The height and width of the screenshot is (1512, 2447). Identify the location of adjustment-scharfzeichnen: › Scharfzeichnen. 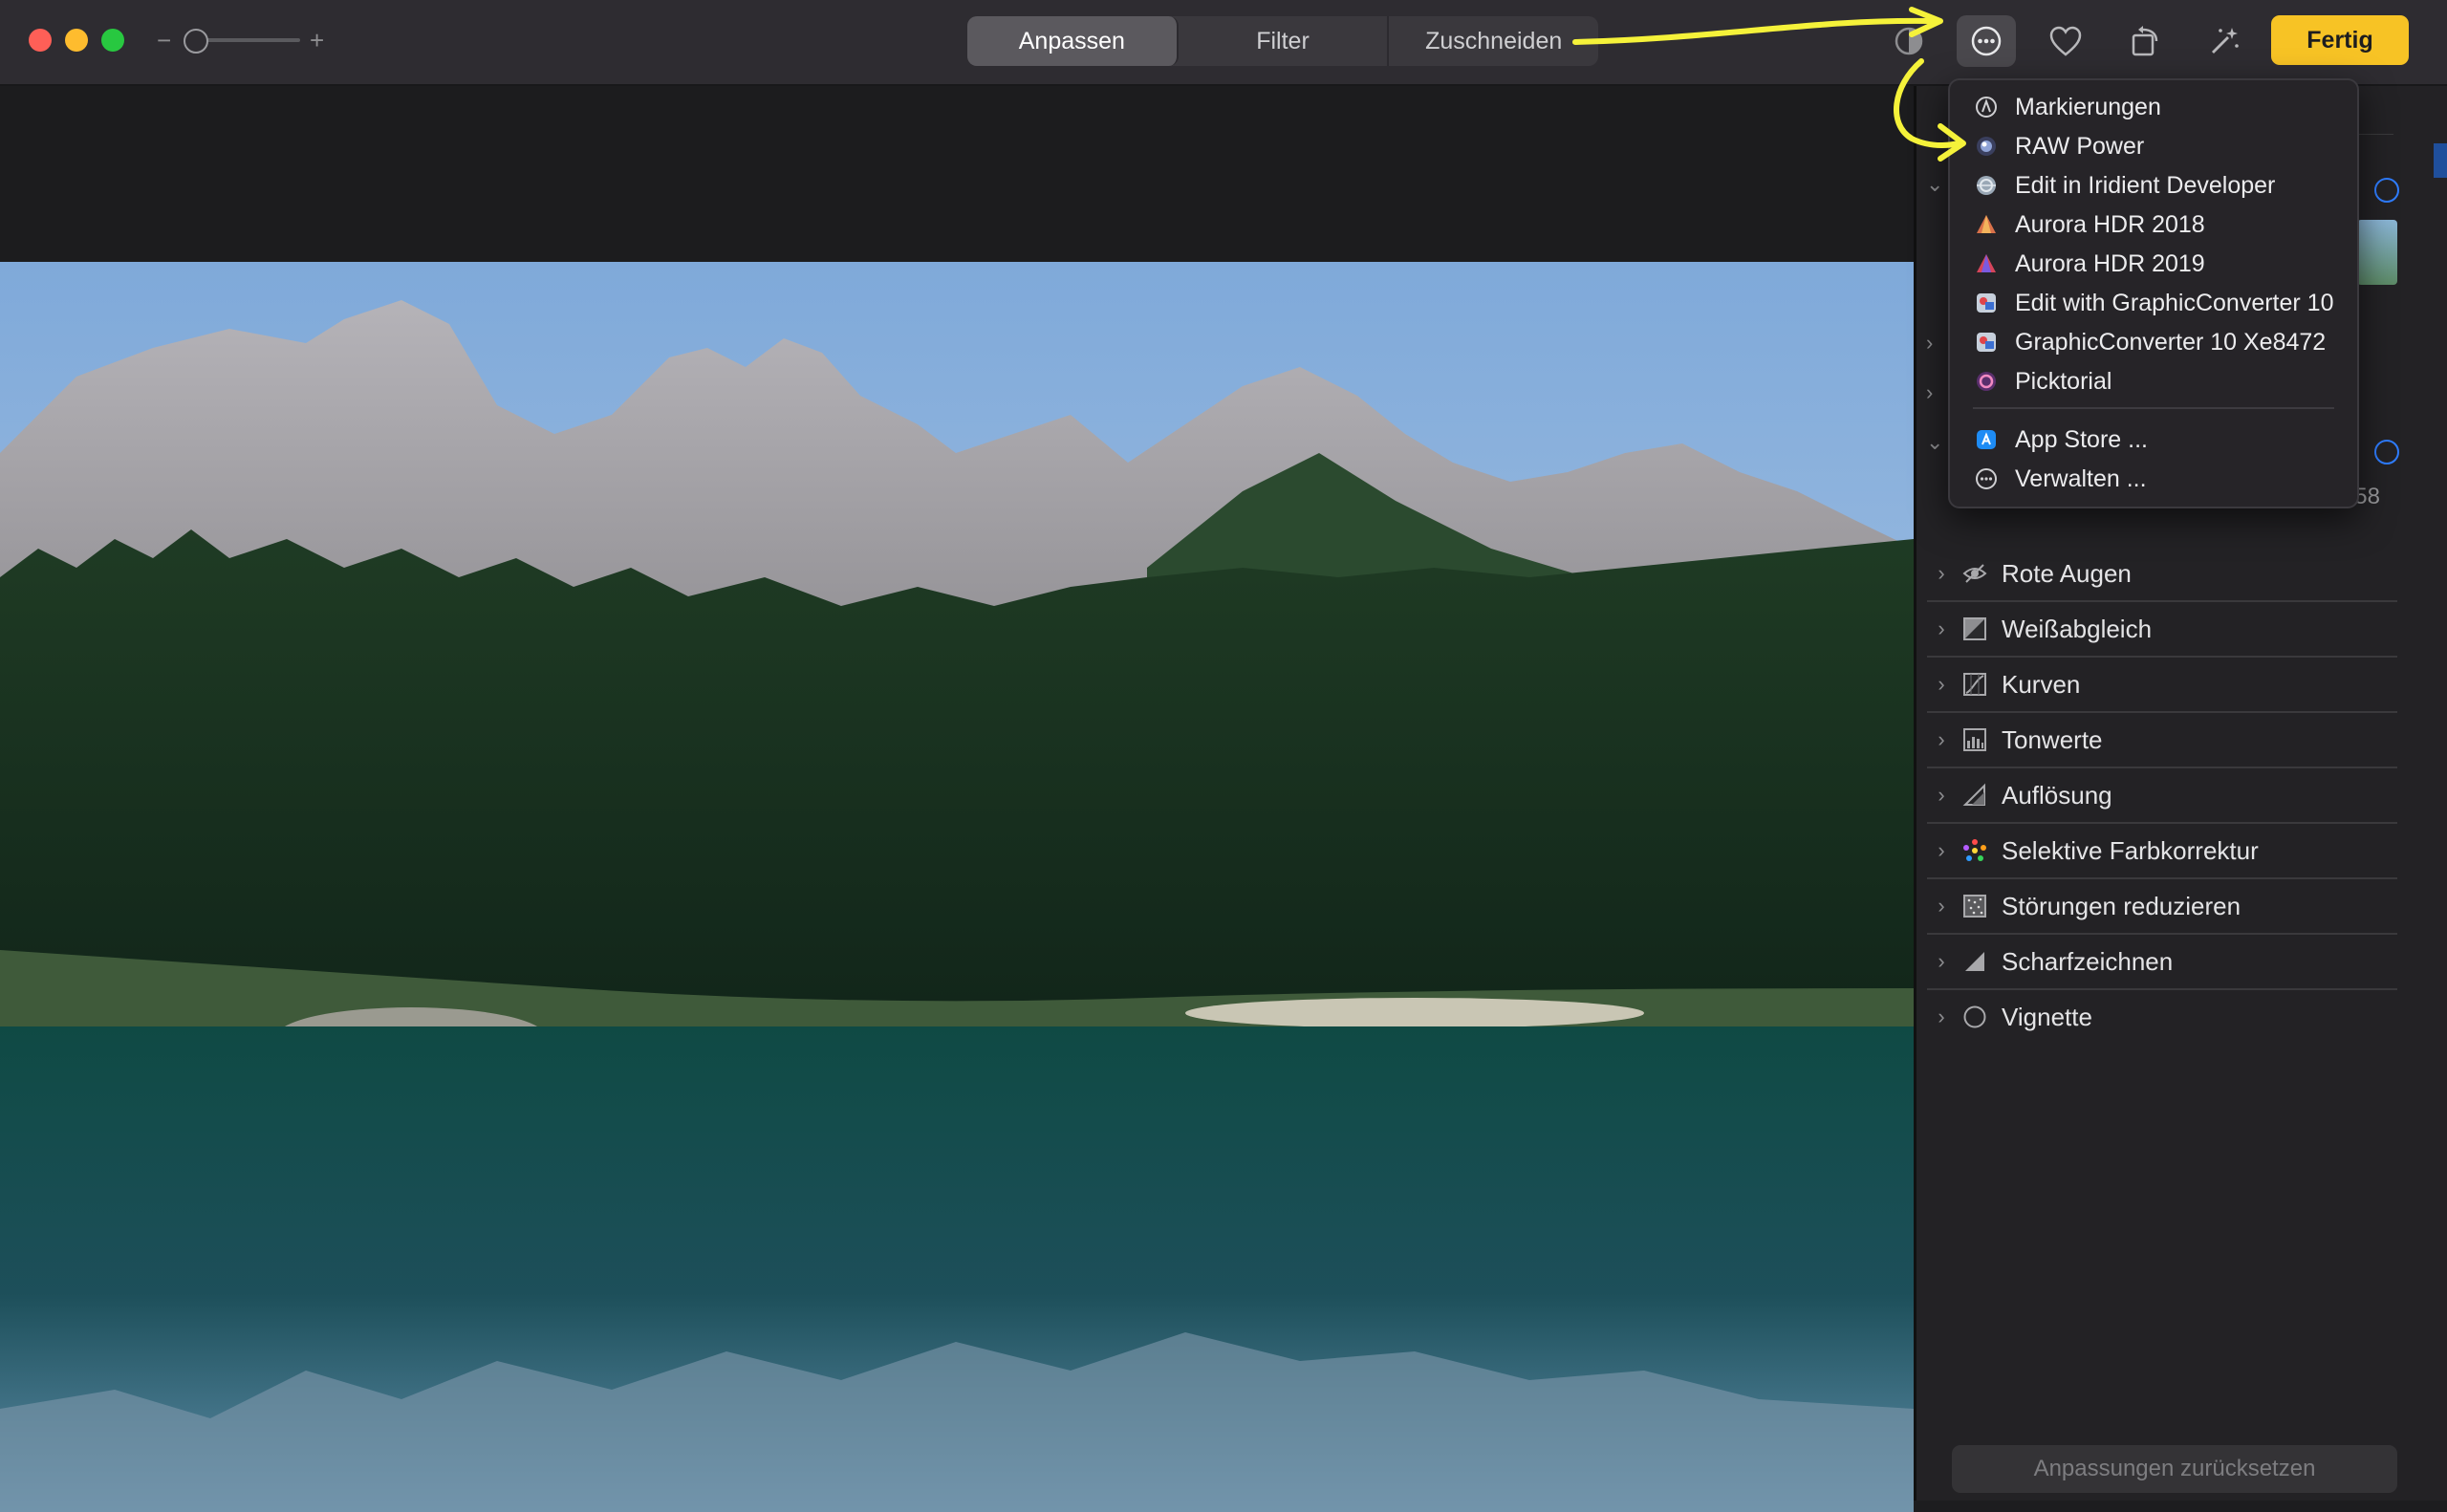
(2162, 963).